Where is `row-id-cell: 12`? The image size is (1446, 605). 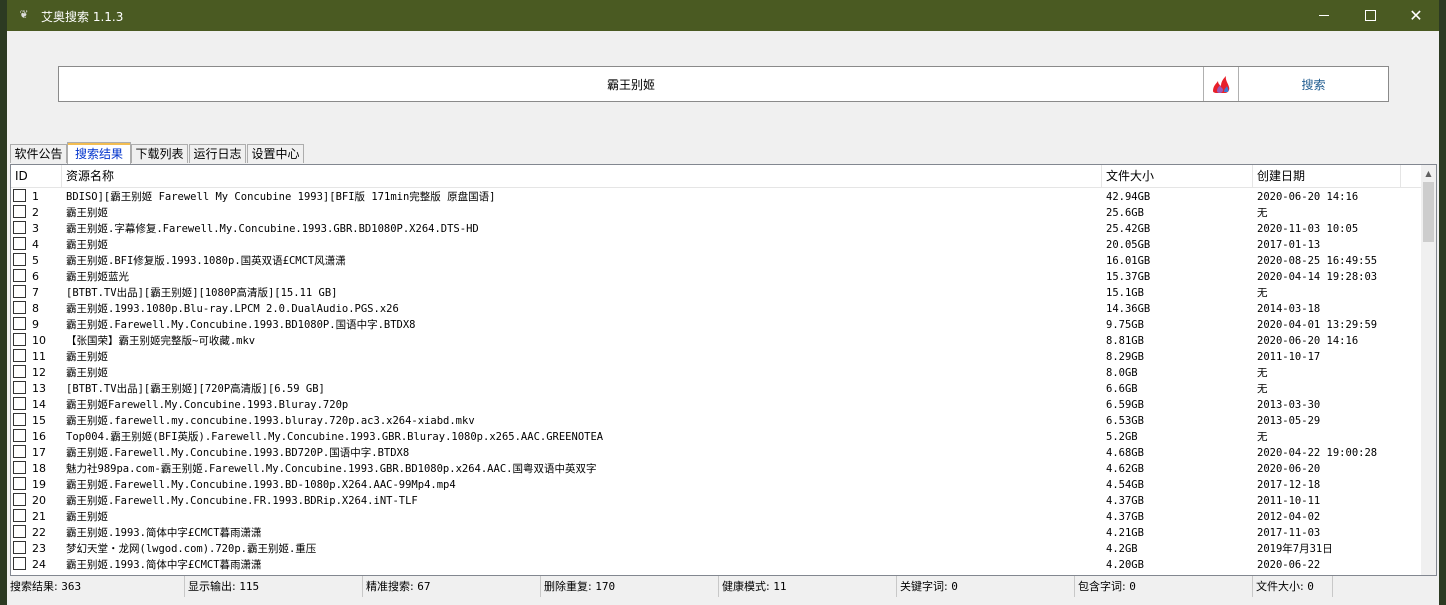
row-id-cell: 12 is located at coordinates (37, 373).